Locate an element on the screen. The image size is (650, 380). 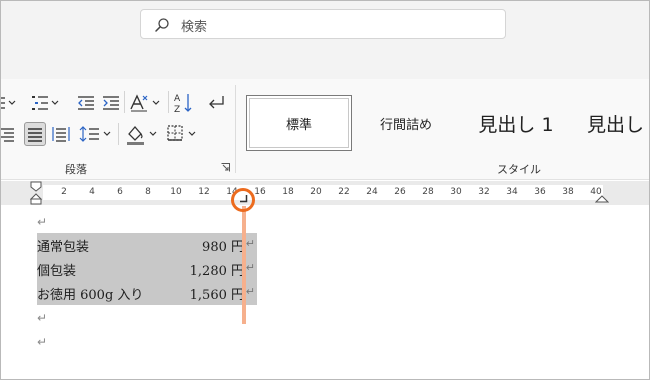
decrease-indent-icon is located at coordinates (86, 103).